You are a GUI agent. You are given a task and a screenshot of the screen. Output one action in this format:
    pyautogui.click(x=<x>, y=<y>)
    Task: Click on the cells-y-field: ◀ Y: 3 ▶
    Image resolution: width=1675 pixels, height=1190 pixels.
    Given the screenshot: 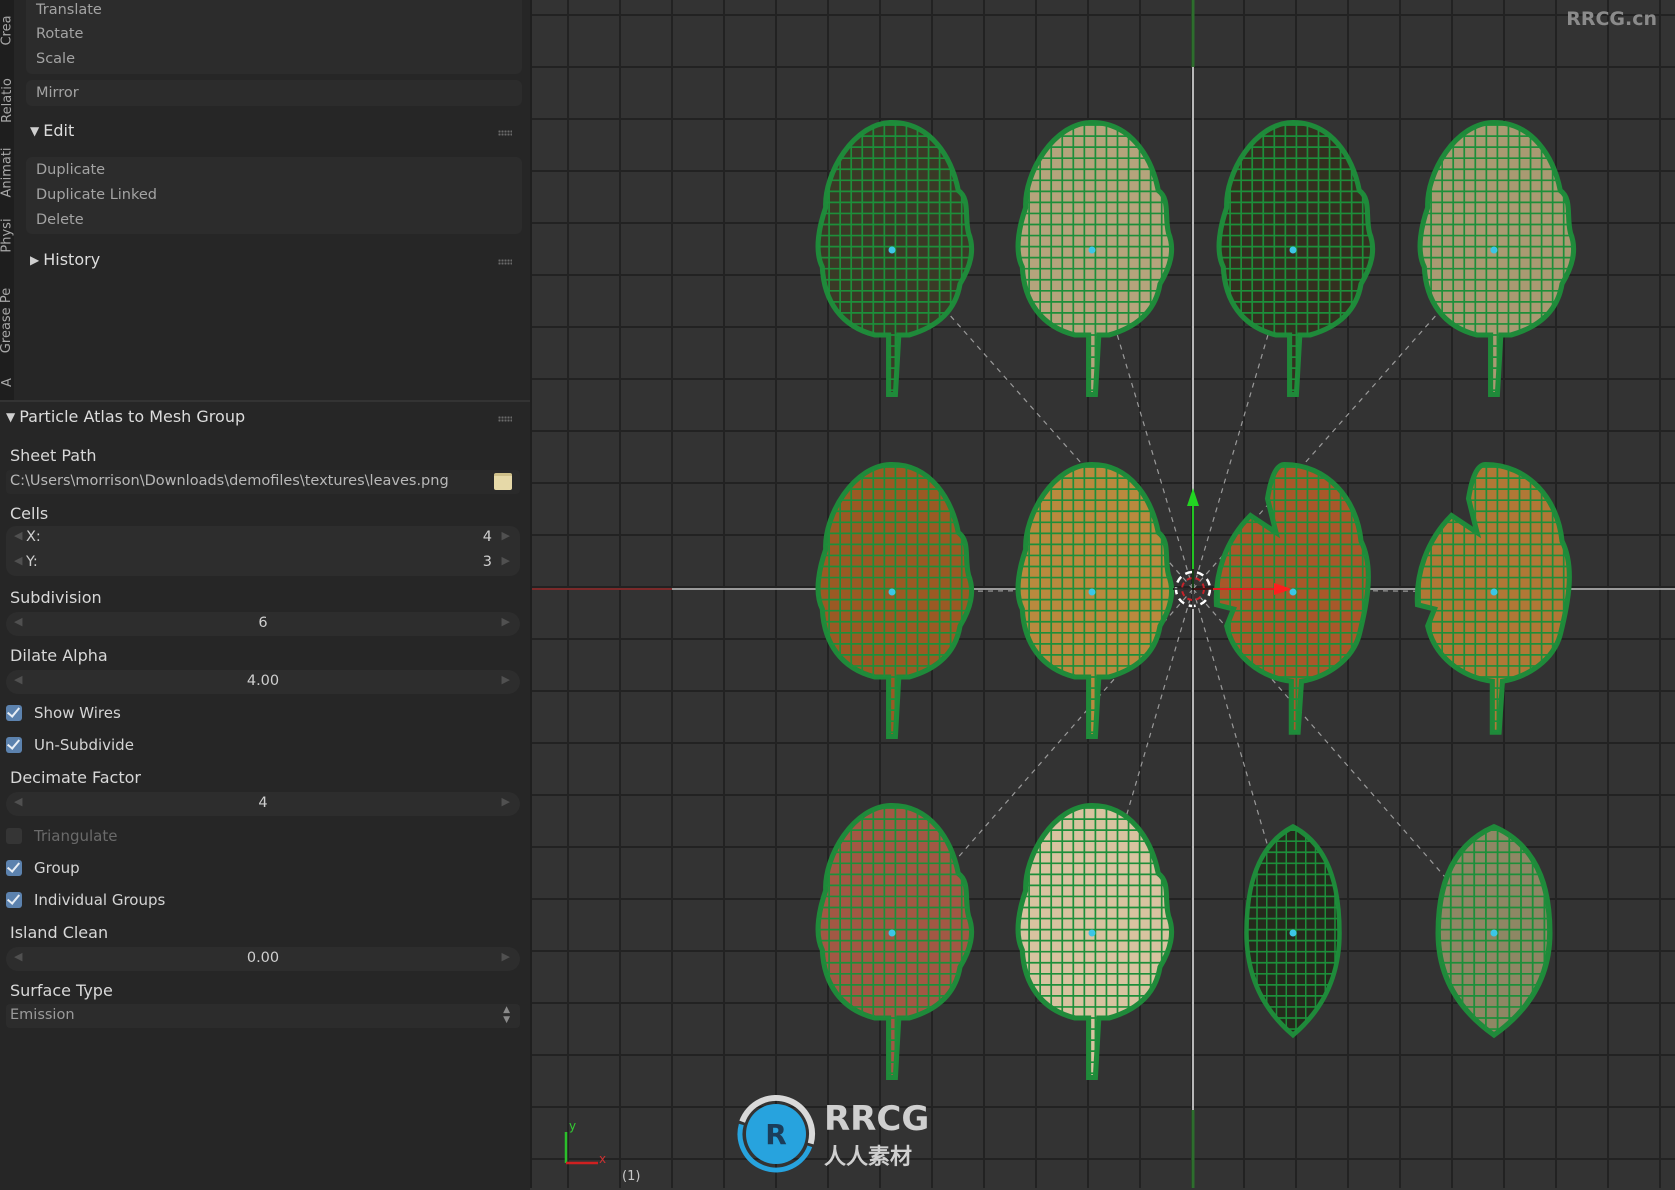 What is the action you would take?
    pyautogui.click(x=263, y=563)
    